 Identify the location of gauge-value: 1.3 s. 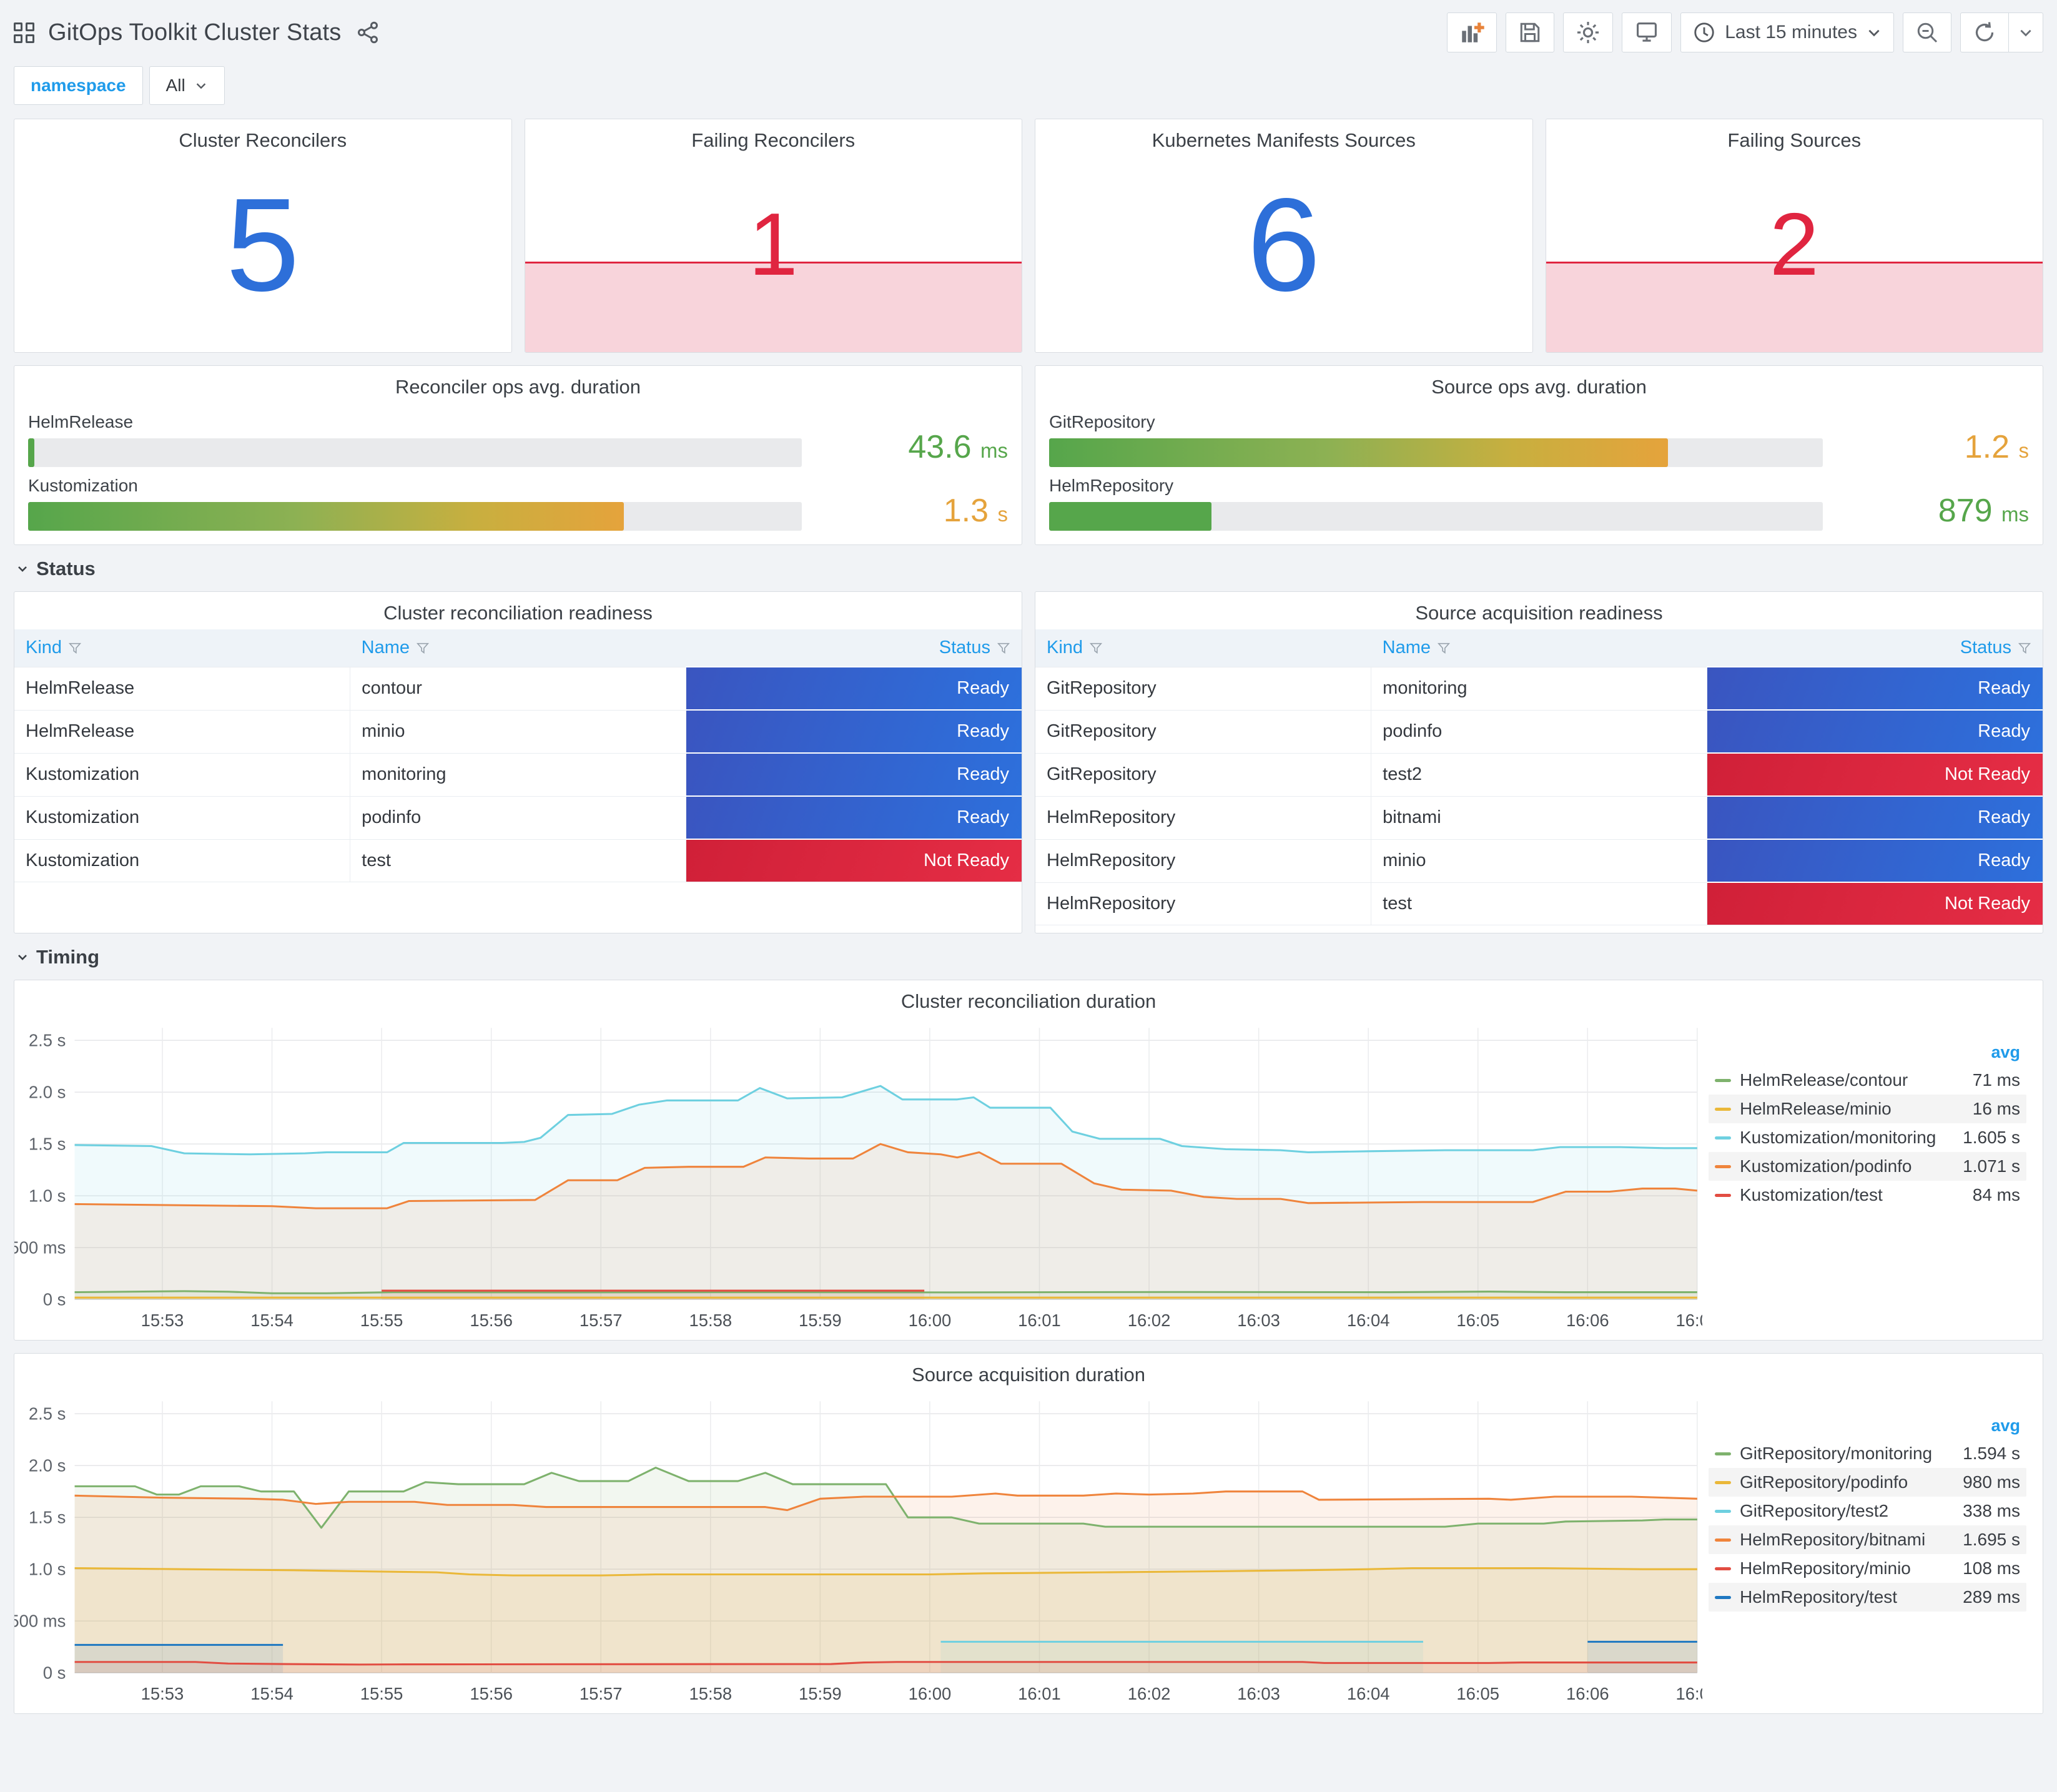
(976, 511).